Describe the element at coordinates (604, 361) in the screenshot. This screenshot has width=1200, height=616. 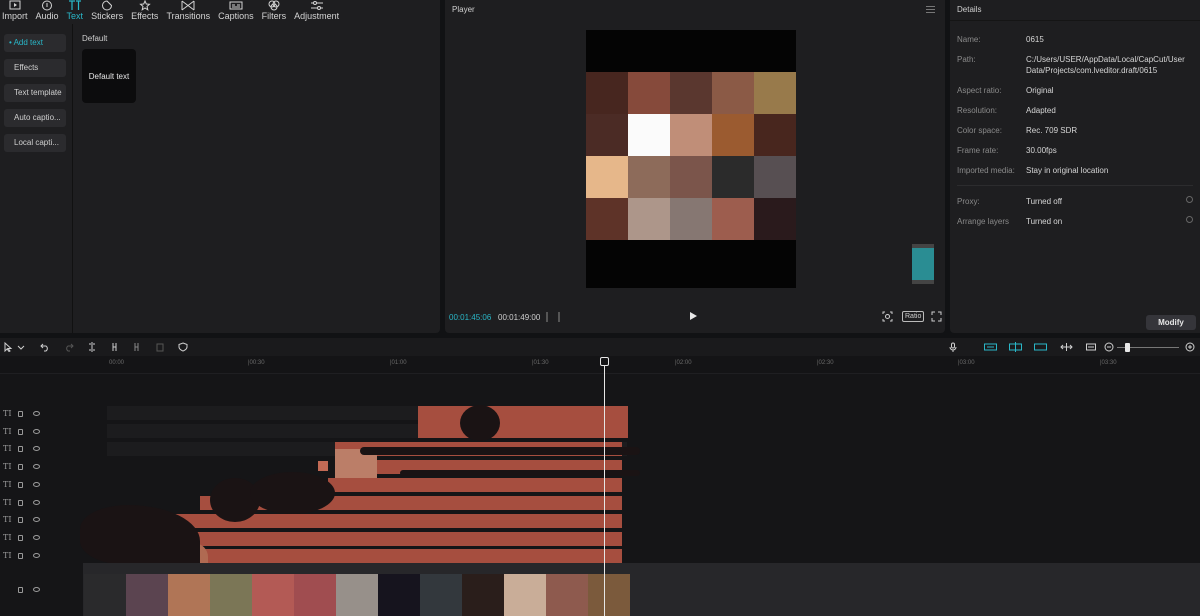
I see `playhead-handle` at that location.